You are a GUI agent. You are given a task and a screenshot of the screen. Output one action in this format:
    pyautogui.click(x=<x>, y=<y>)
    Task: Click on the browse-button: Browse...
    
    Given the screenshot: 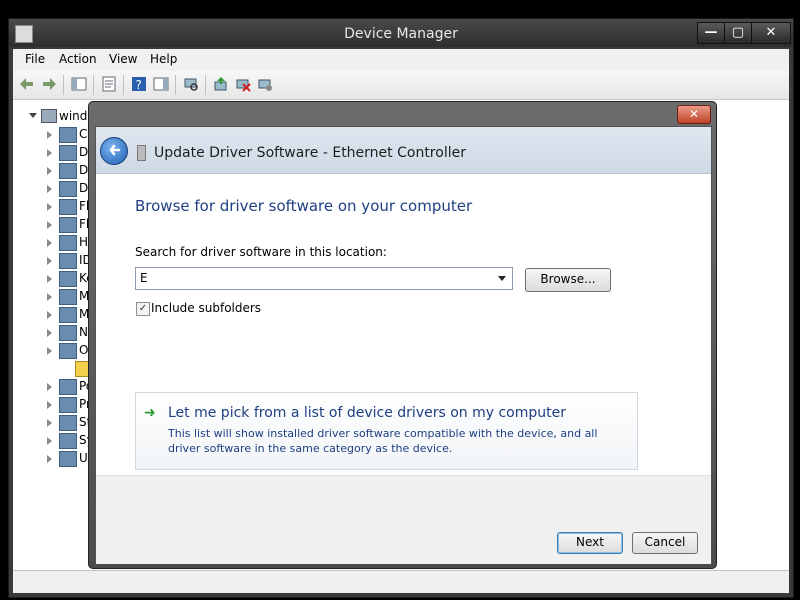 What is the action you would take?
    pyautogui.click(x=568, y=280)
    